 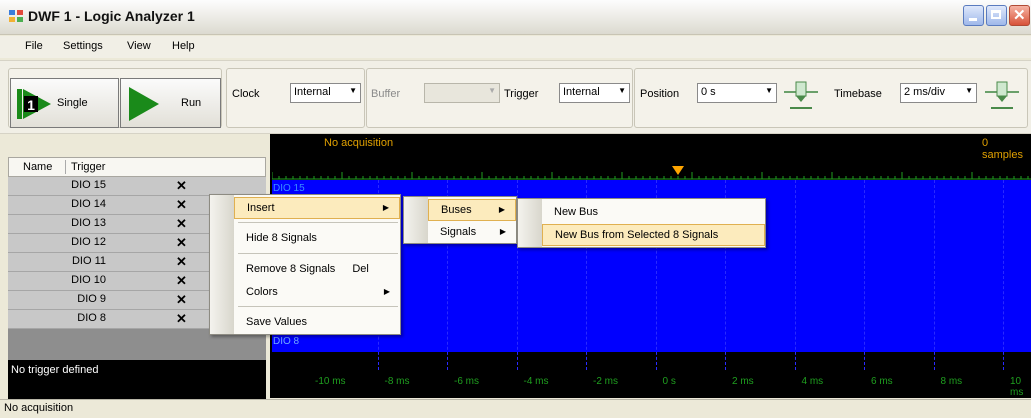 I want to click on menu-item-new-bus-selected: New Bus from Selected 8 Signals, so click(x=653, y=235).